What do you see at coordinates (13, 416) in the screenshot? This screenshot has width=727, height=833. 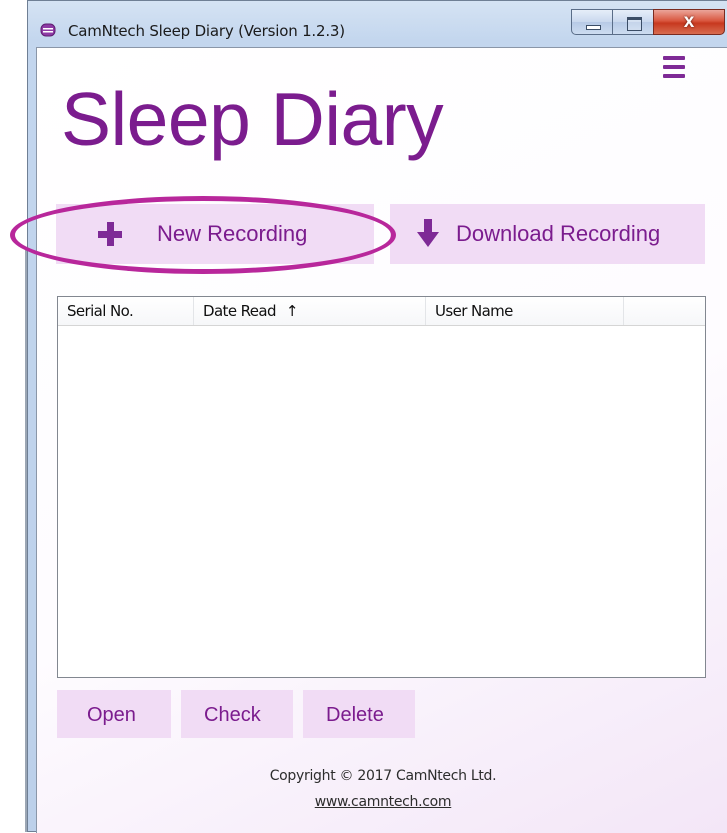 I see `background-strip` at bounding box center [13, 416].